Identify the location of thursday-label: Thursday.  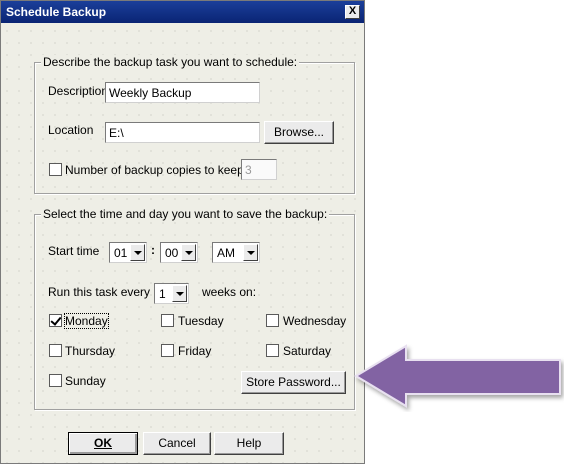
(90, 351).